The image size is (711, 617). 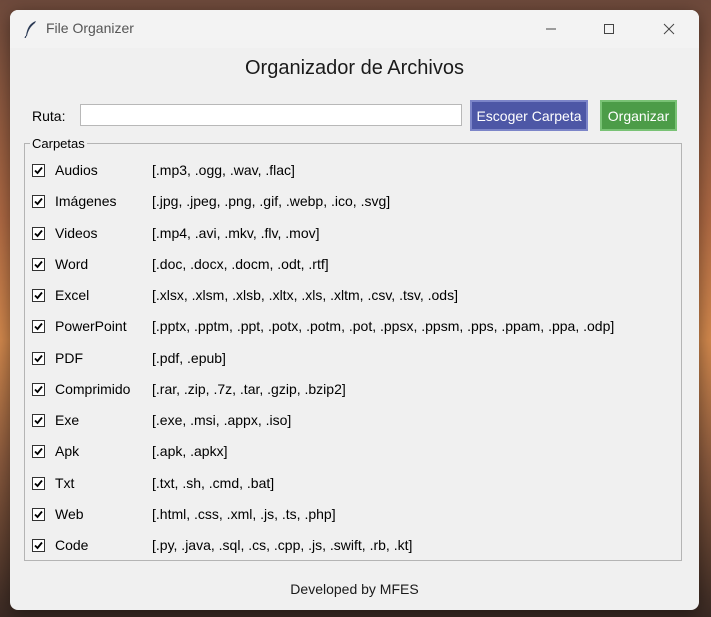 What do you see at coordinates (357, 359) in the screenshot?
I see `folder-row: PDF [.pdf, .epub]` at bounding box center [357, 359].